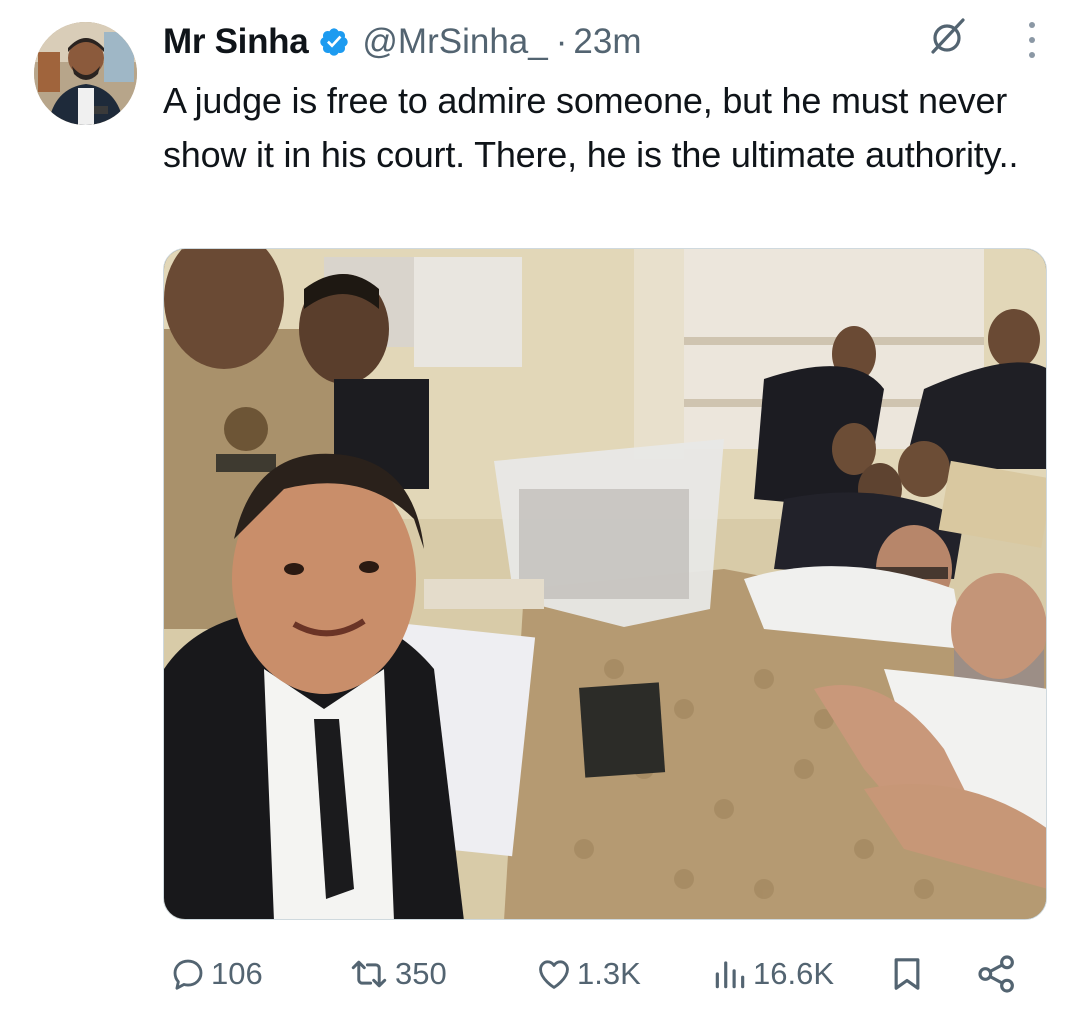 The image size is (1079, 1022). Describe the element at coordinates (85, 73) in the screenshot. I see `avatar` at that location.